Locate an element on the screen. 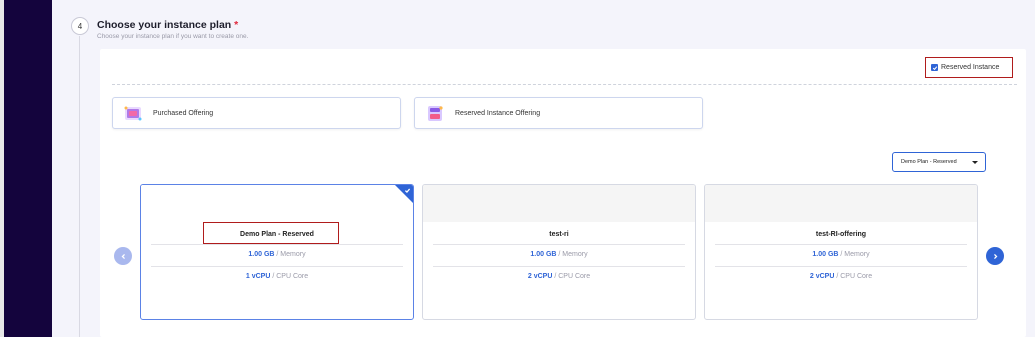 The image size is (1035, 337). cpu-value: 1 vCPU is located at coordinates (258, 276).